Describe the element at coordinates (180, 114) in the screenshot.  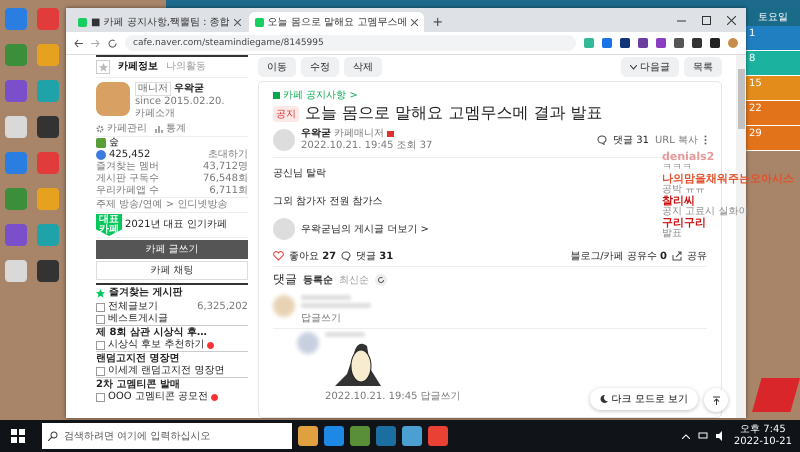
I see `cafe-intro-link: 카페소개` at that location.